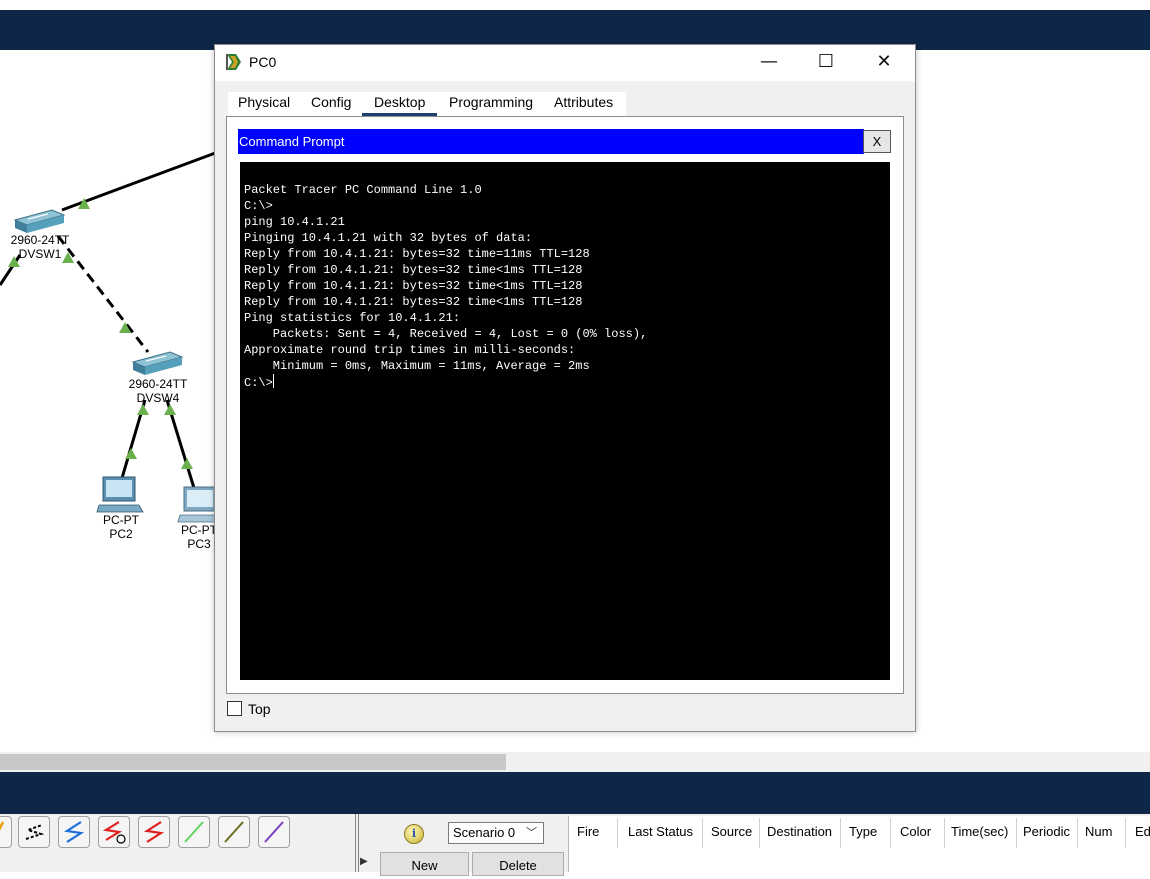 Image resolution: width=1150 pixels, height=879 pixels. Describe the element at coordinates (258, 383) in the screenshot. I see `terminal-prompt: C:\>` at that location.